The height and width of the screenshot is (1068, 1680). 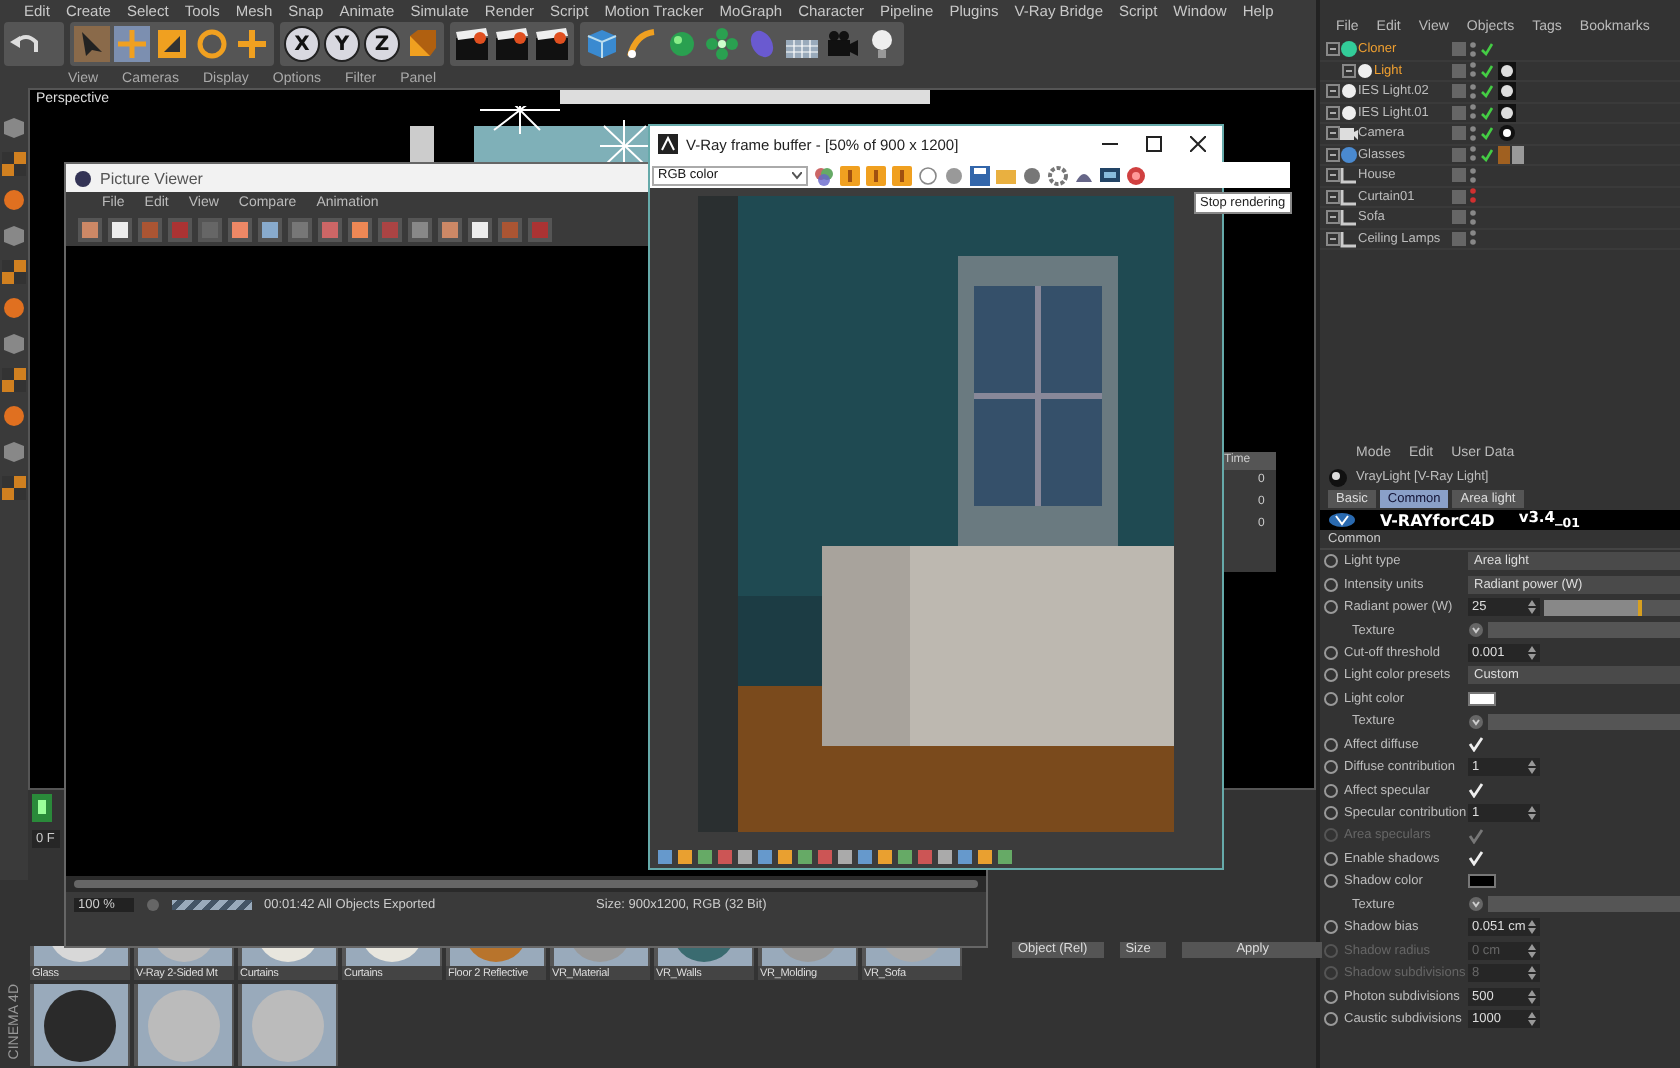 I want to click on stop-render-icon, so click(x=1136, y=175).